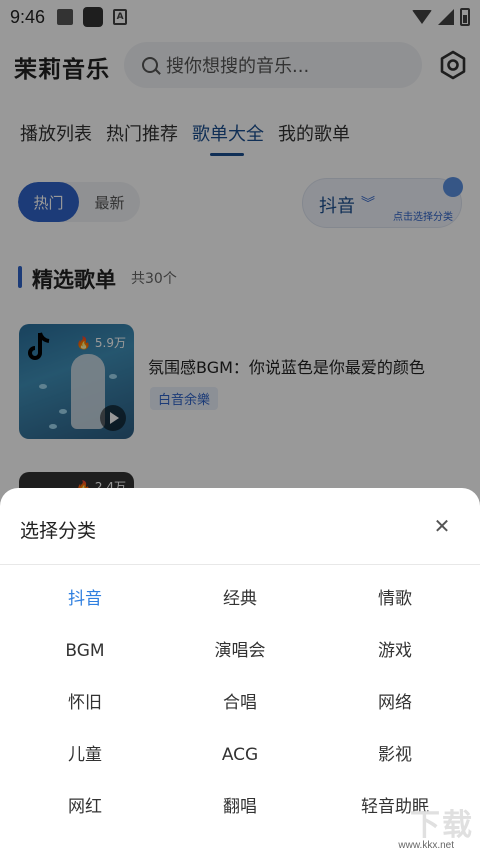  What do you see at coordinates (240, 755) in the screenshot?
I see `category-item: ACG` at bounding box center [240, 755].